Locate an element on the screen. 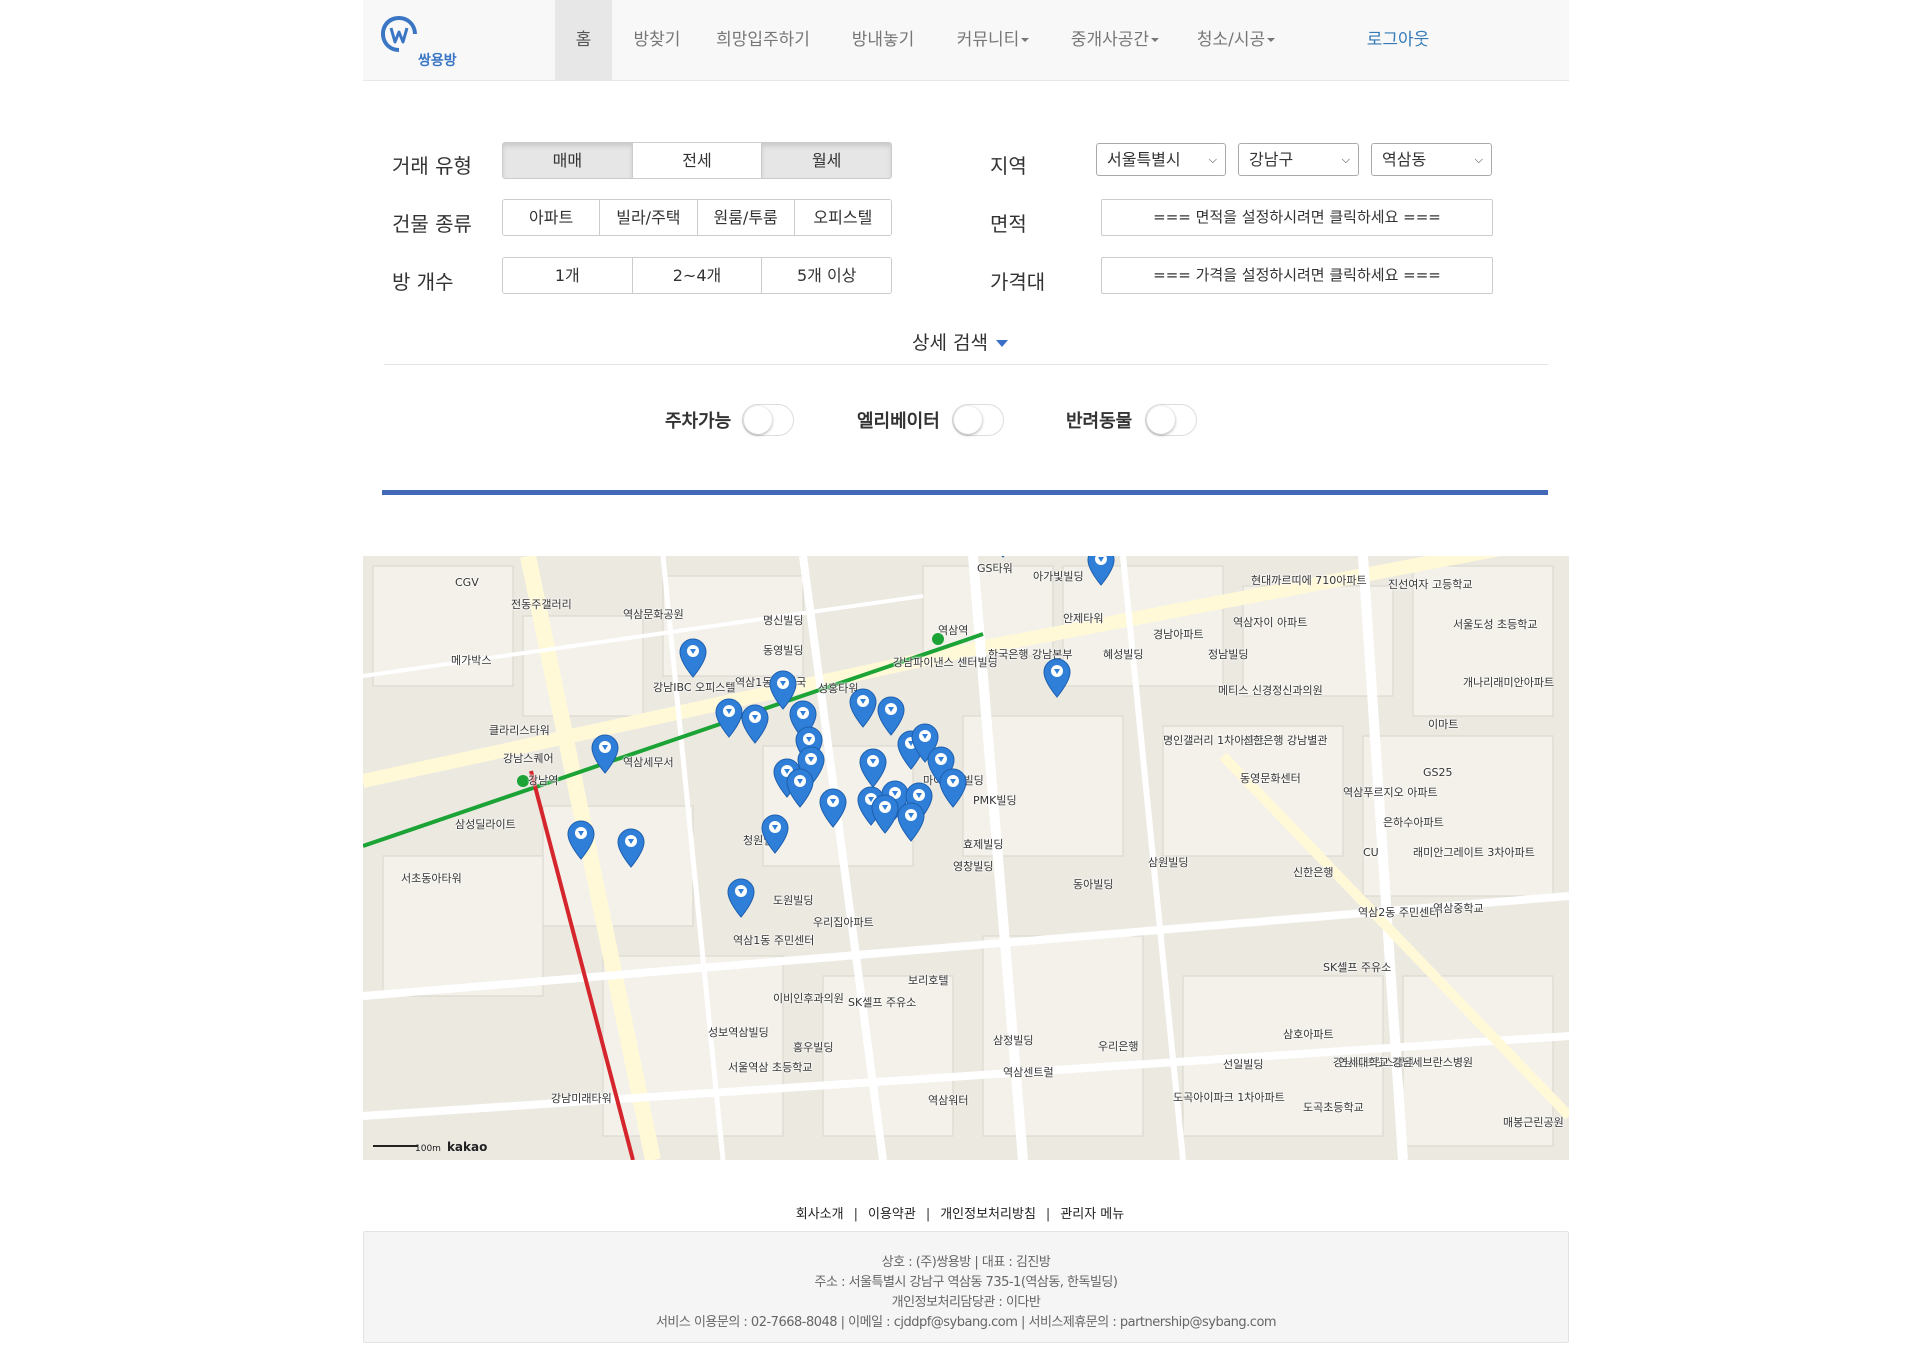 The image size is (1920, 1356). map-label-eunha: 은하수아파트 is located at coordinates (1413, 822).